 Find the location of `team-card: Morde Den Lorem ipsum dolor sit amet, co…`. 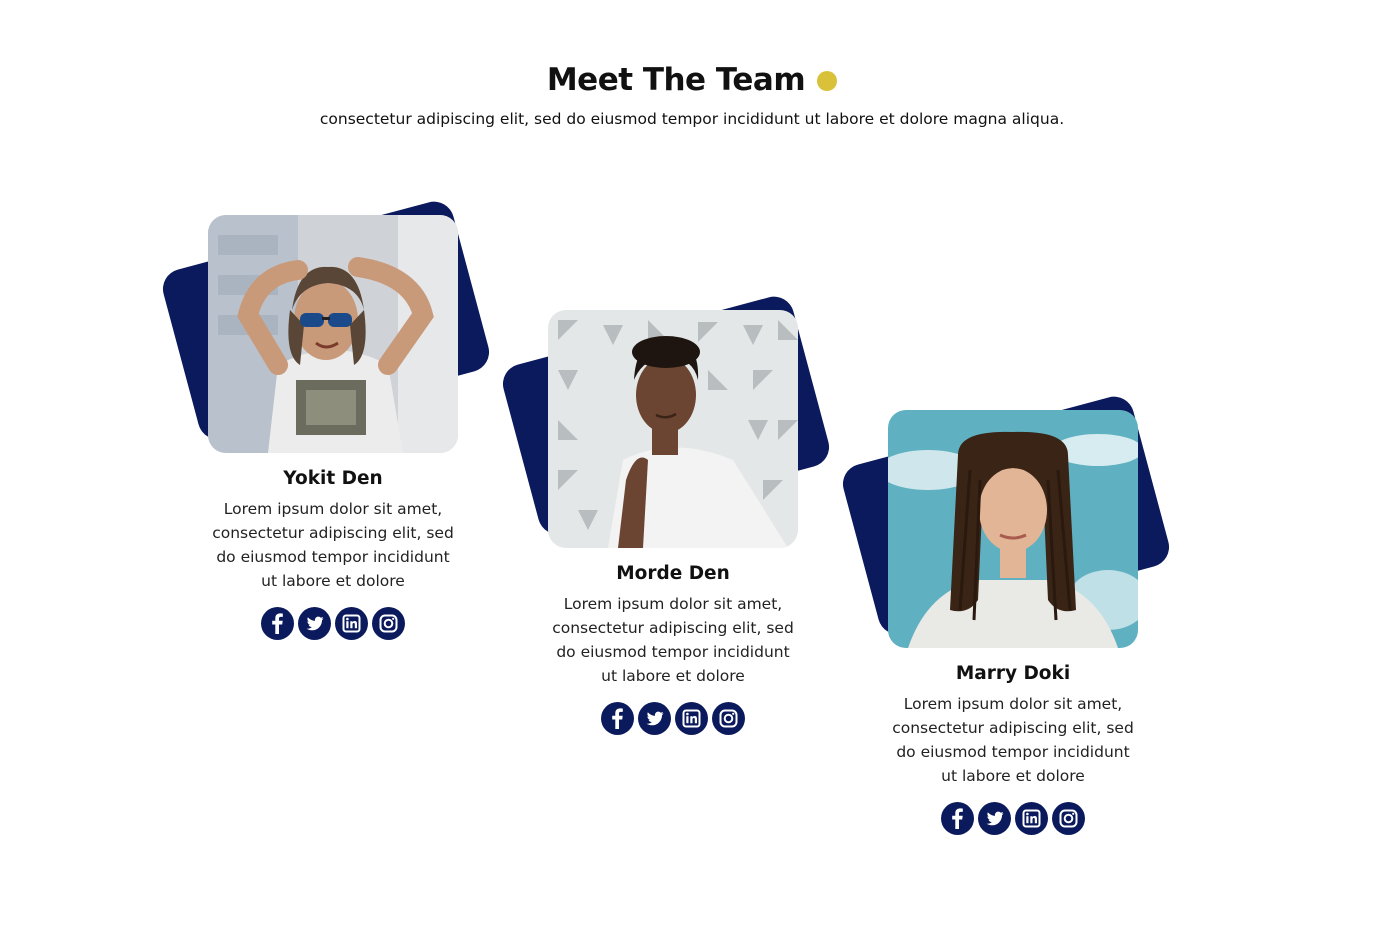

team-card: Morde Den Lorem ipsum dolor sit amet, co… is located at coordinates (666, 513).